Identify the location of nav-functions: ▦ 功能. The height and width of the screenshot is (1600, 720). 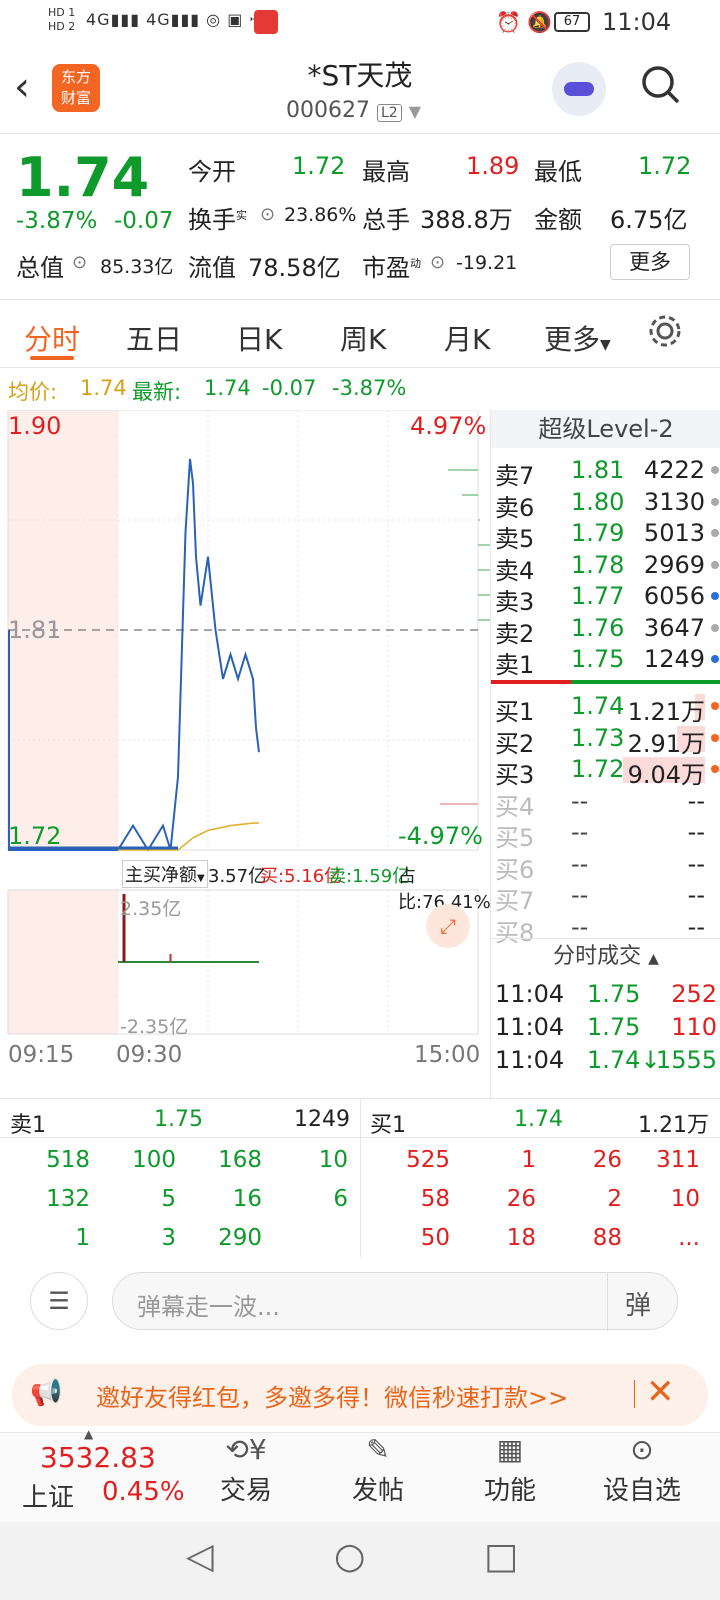
(510, 1470).